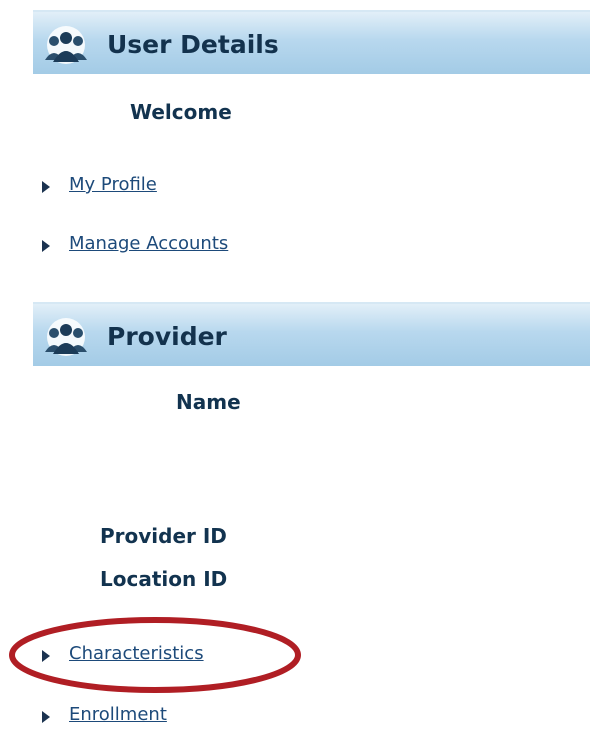 The height and width of the screenshot is (730, 590). Describe the element at coordinates (113, 184) in the screenshot. I see `my-profile-link: My Profile` at that location.